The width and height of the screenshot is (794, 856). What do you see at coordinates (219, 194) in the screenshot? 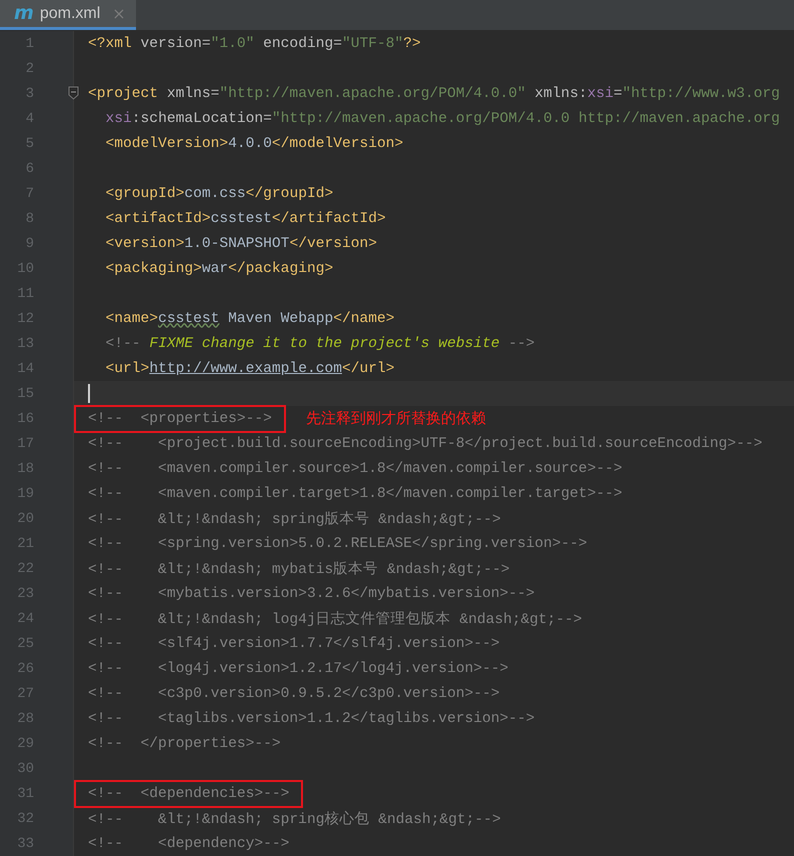
I see `code-line: <groupId>com.css</groupId>` at bounding box center [219, 194].